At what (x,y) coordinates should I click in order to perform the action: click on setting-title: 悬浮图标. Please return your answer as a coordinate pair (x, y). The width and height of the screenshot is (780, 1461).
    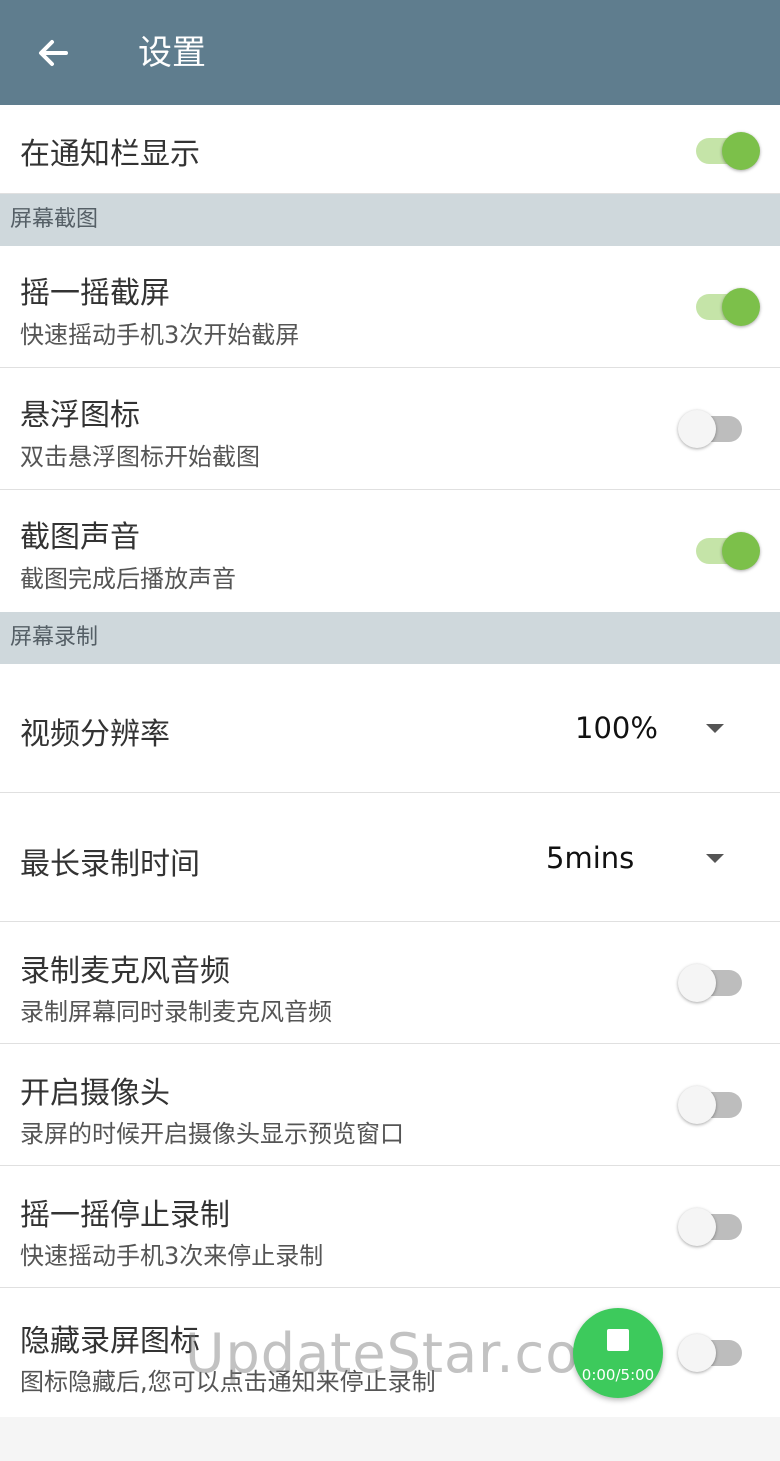
    Looking at the image, I should click on (80, 415).